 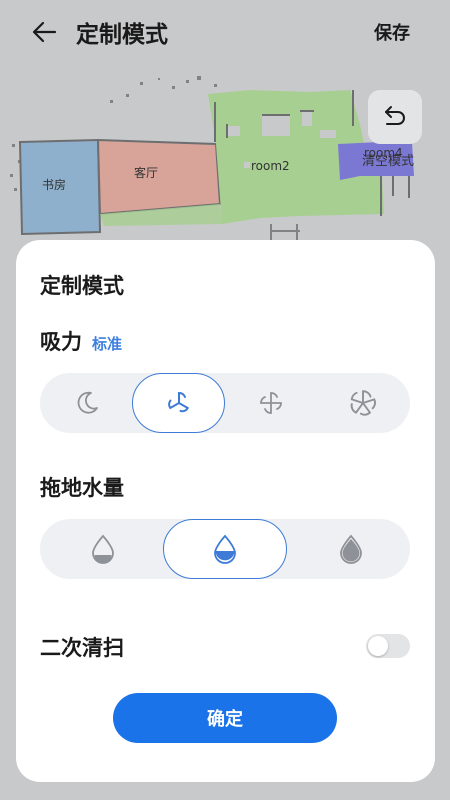 I want to click on room-label-study: 书房, so click(x=54, y=185).